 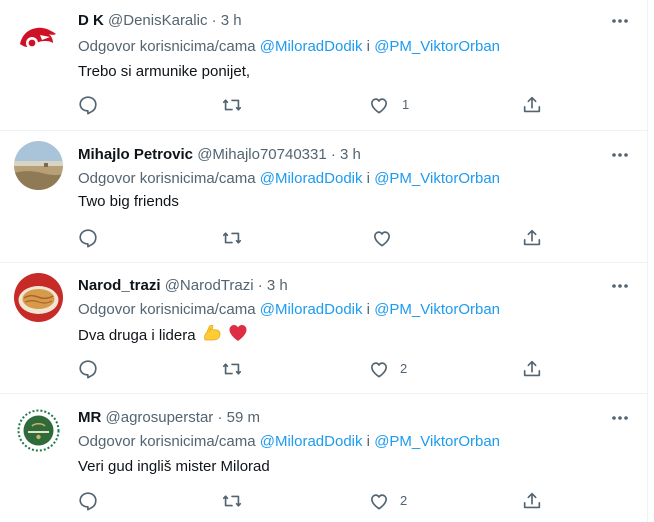 I want to click on food-photo-avatar, so click(x=38, y=297).